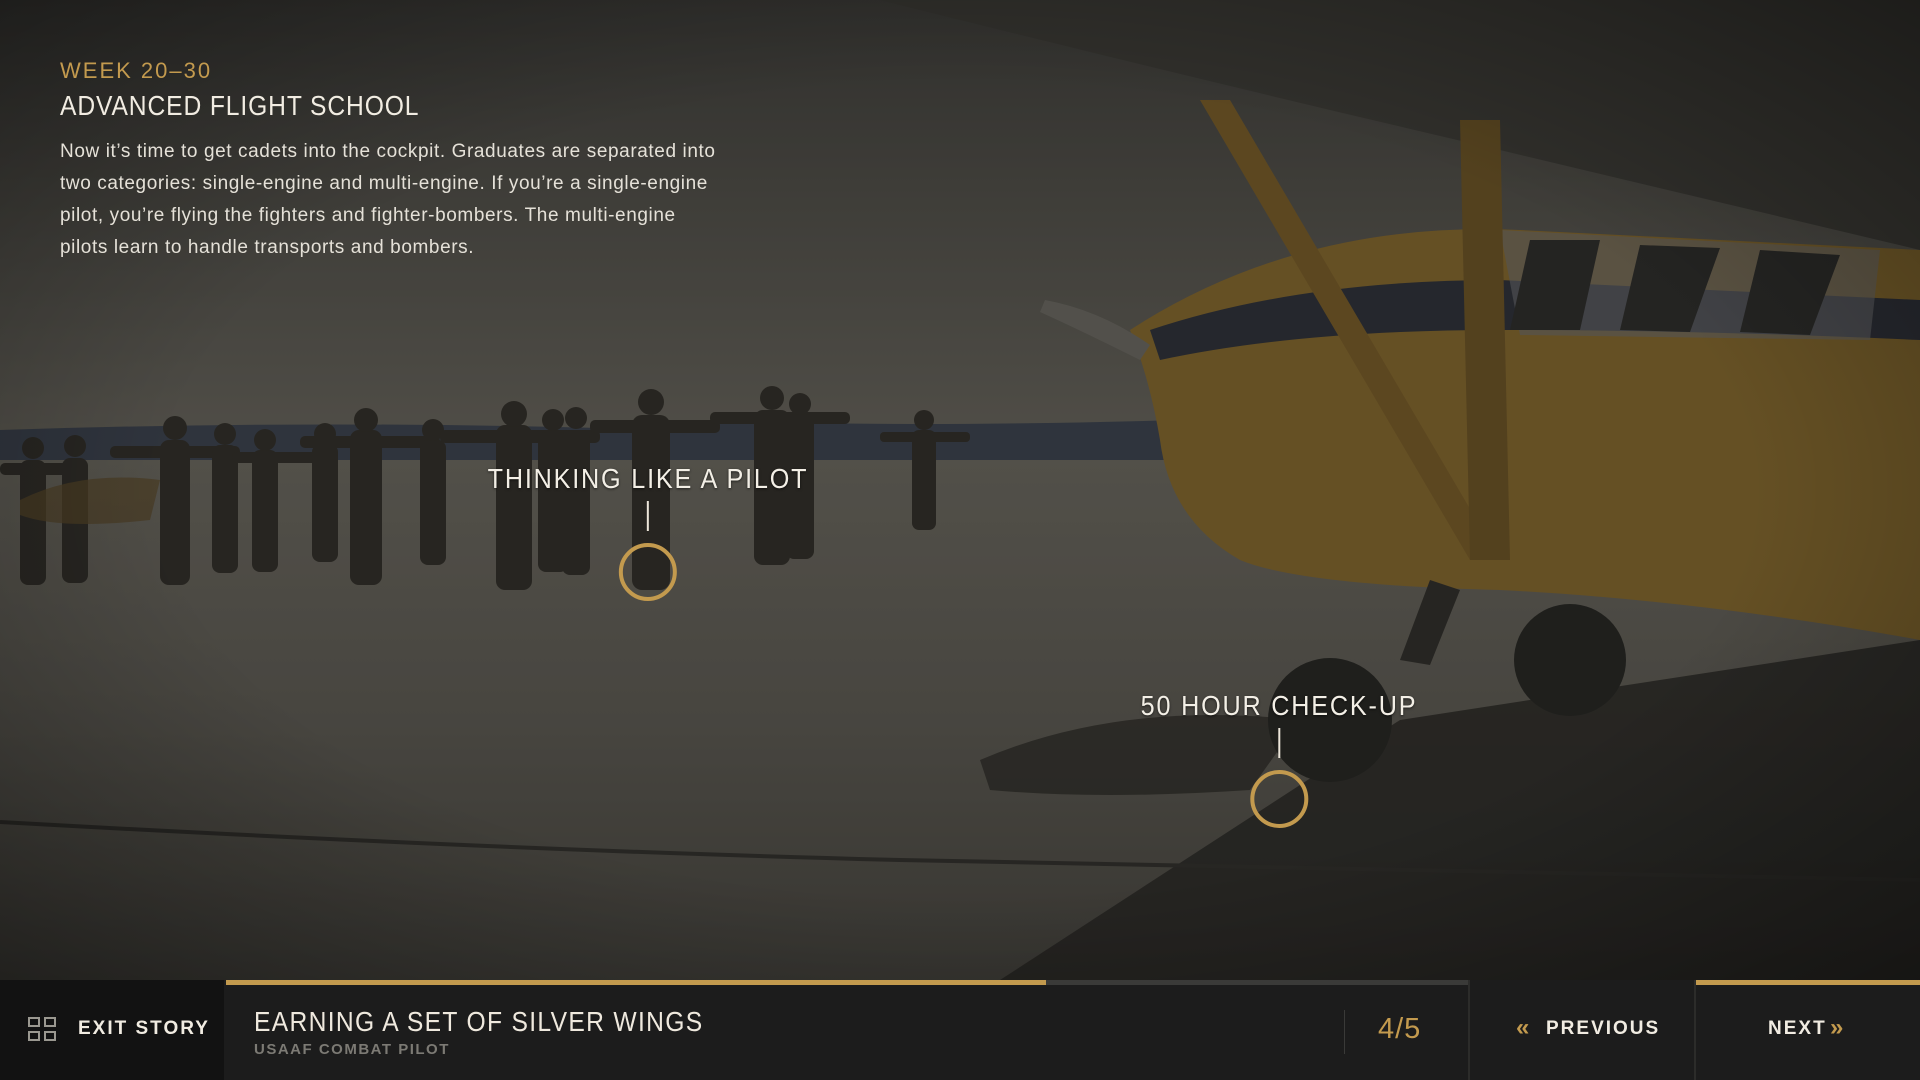 Image resolution: width=1920 pixels, height=1080 pixels. What do you see at coordinates (240, 105) in the screenshot?
I see `chapter-title: ADVANCED FLIGHT SCHOOL` at bounding box center [240, 105].